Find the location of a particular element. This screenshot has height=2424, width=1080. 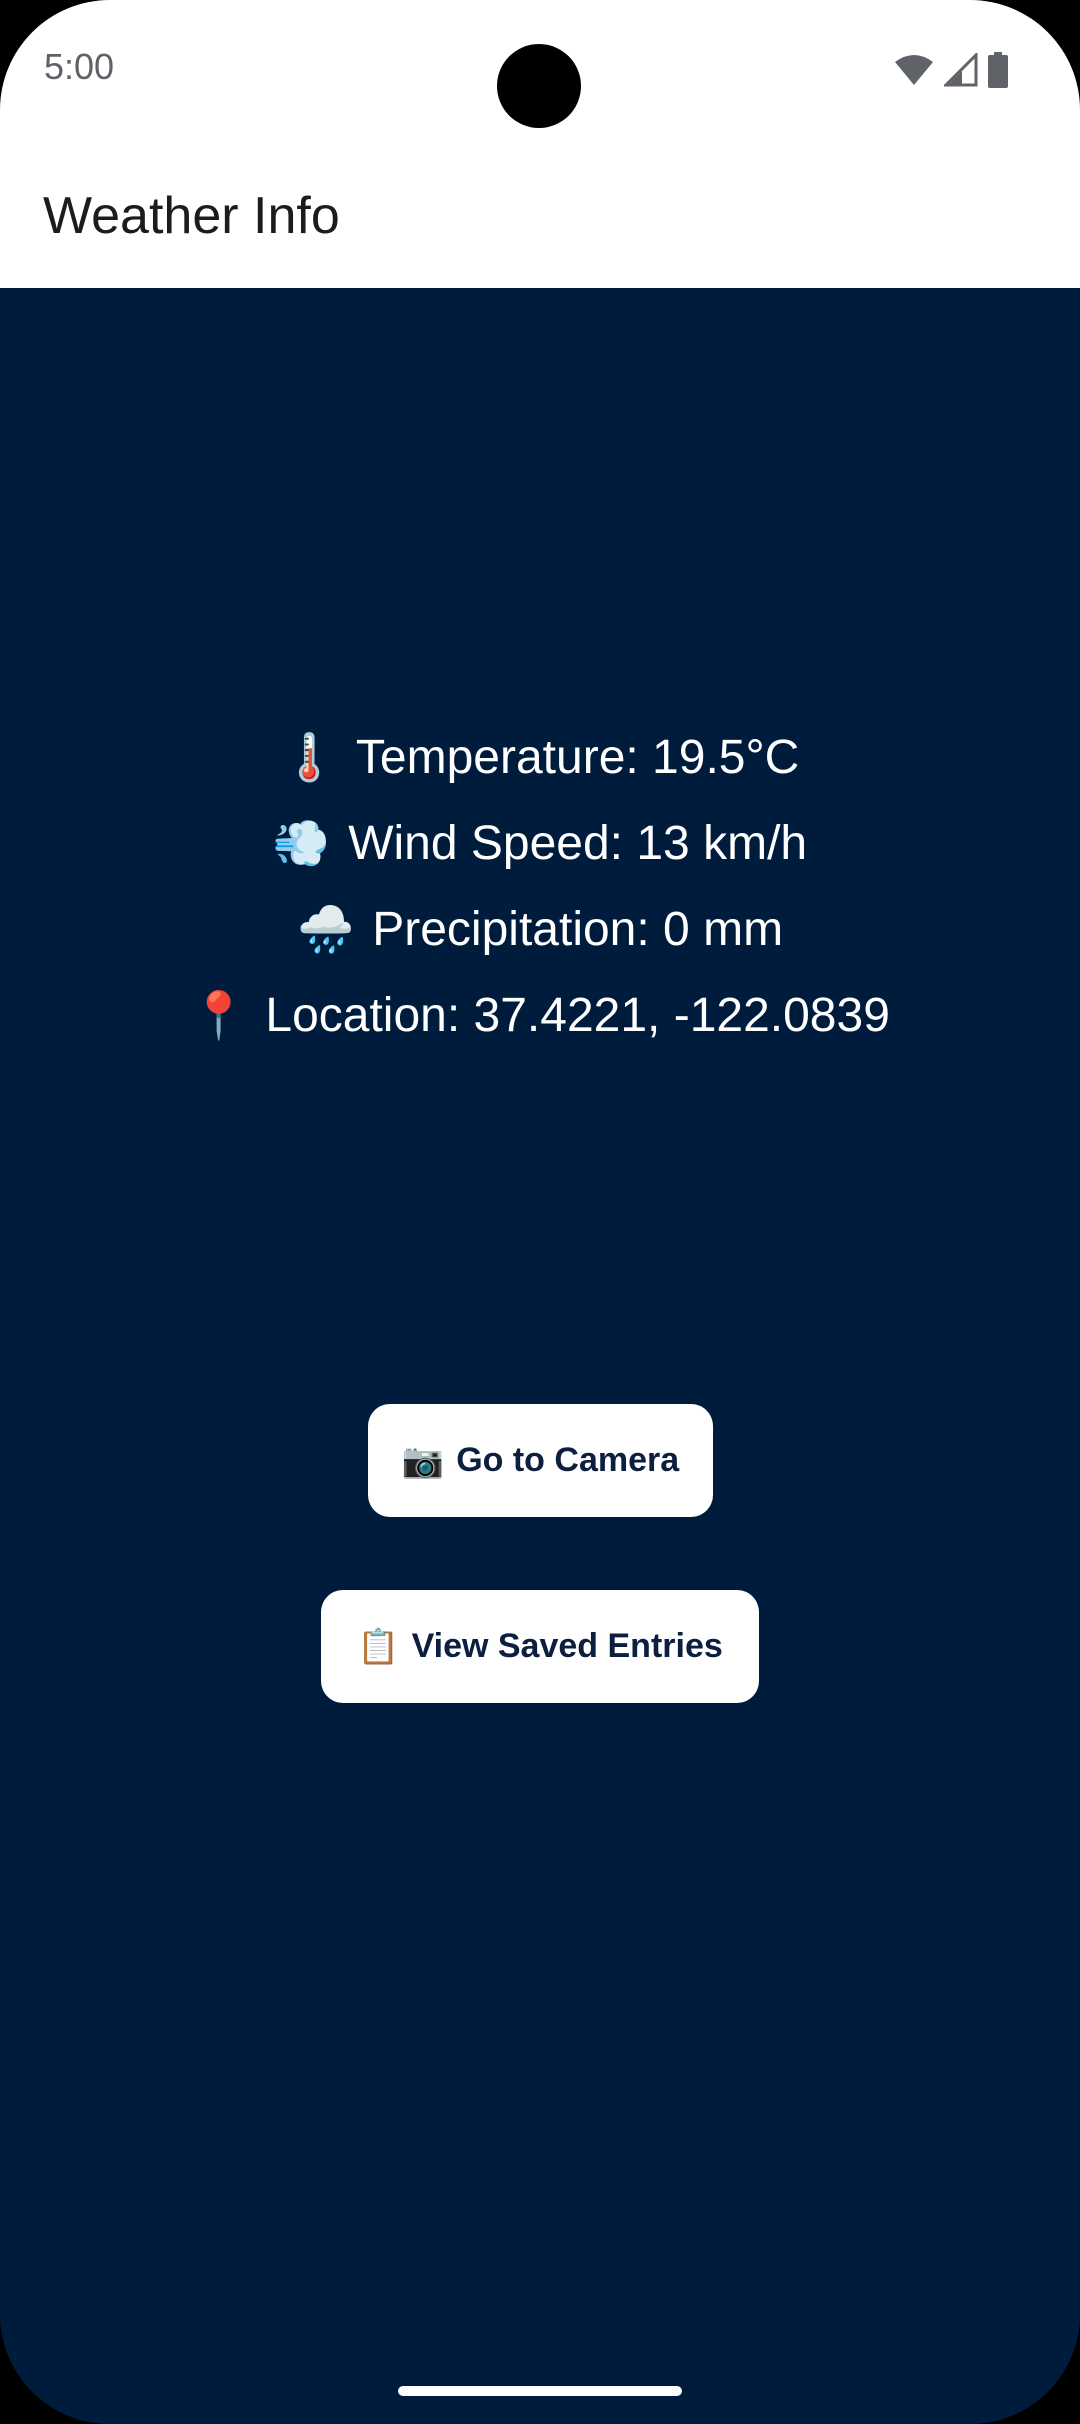

status-time: 5:00 is located at coordinates (79, 66).